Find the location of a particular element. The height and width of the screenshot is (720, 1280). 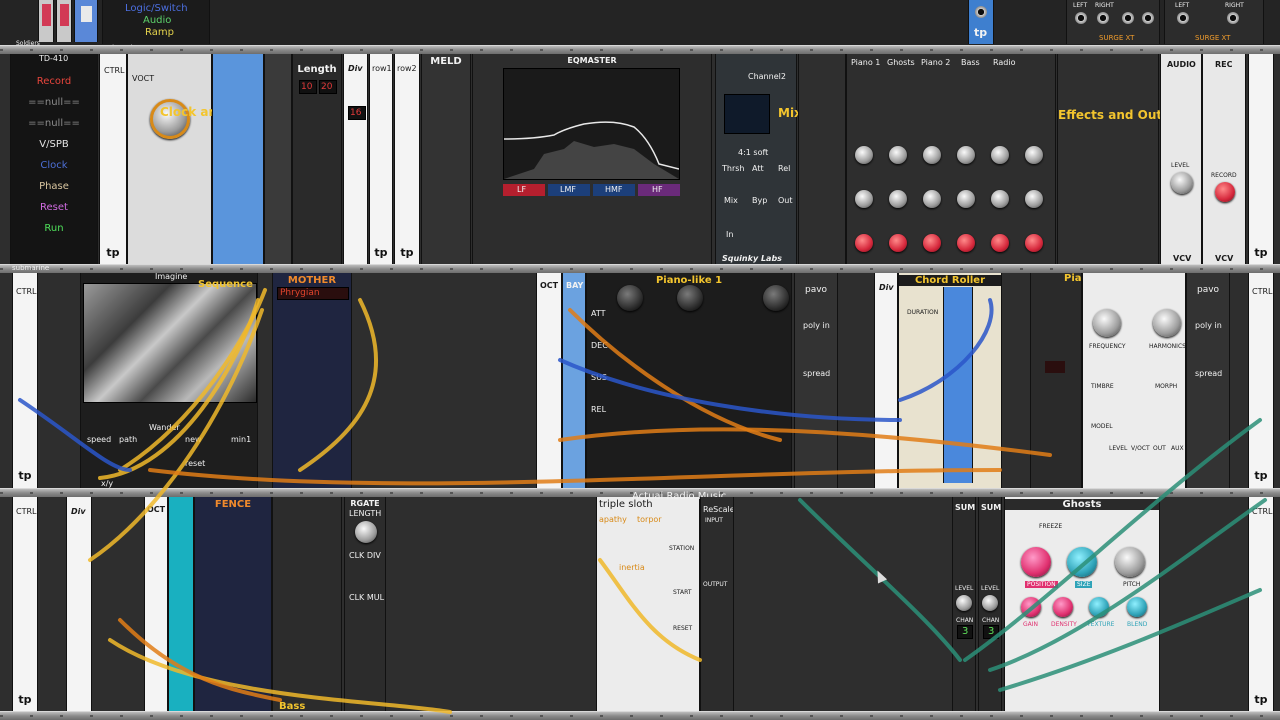

rgate-length-knob is located at coordinates (366, 532).